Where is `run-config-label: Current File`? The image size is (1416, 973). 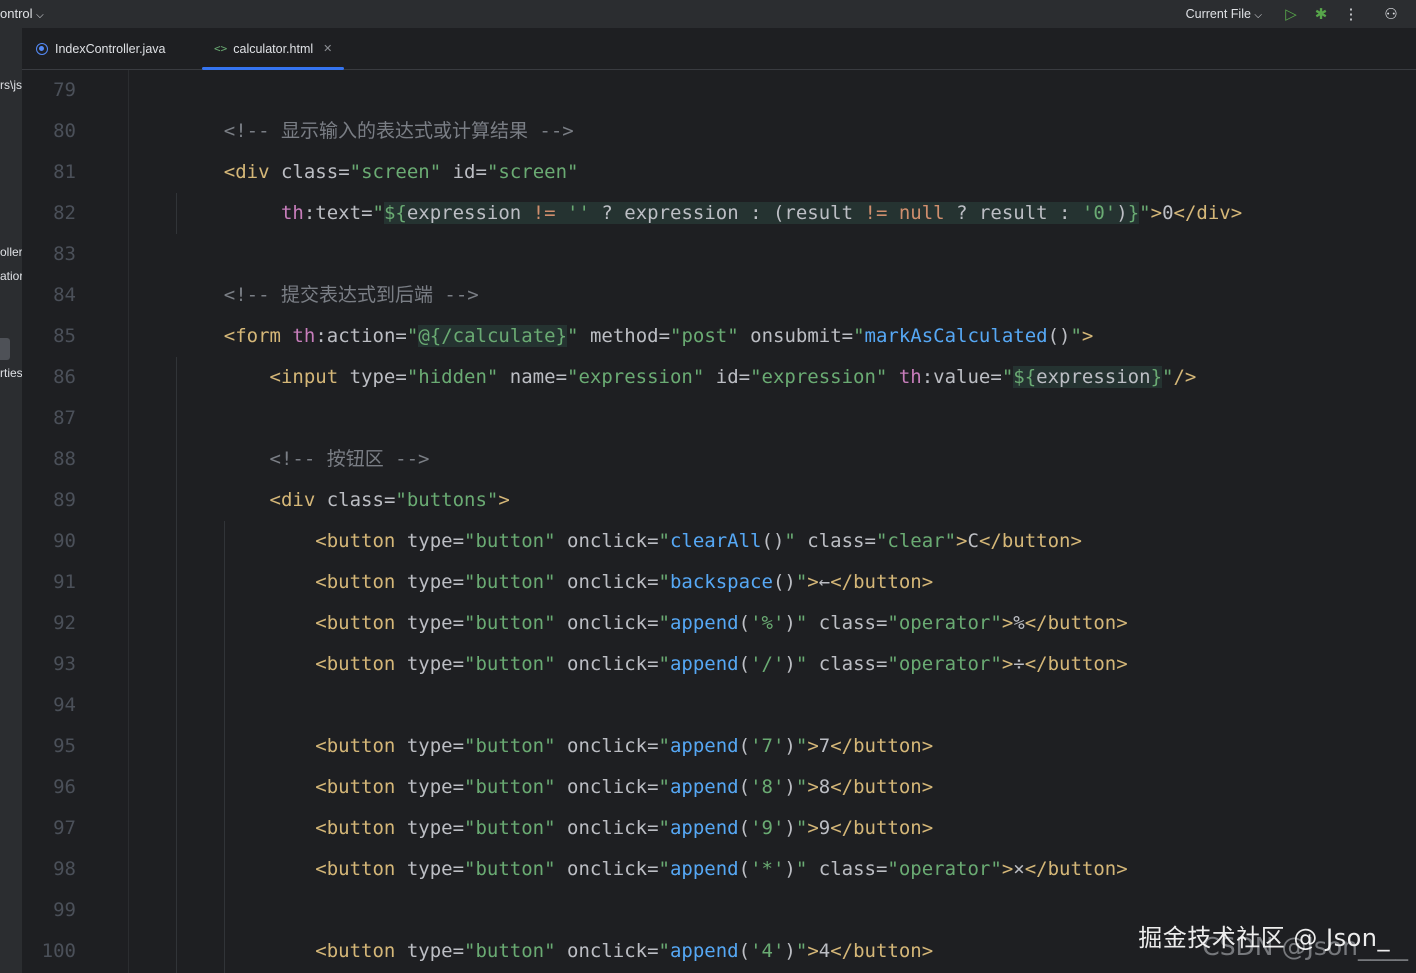 run-config-label: Current File is located at coordinates (1218, 14).